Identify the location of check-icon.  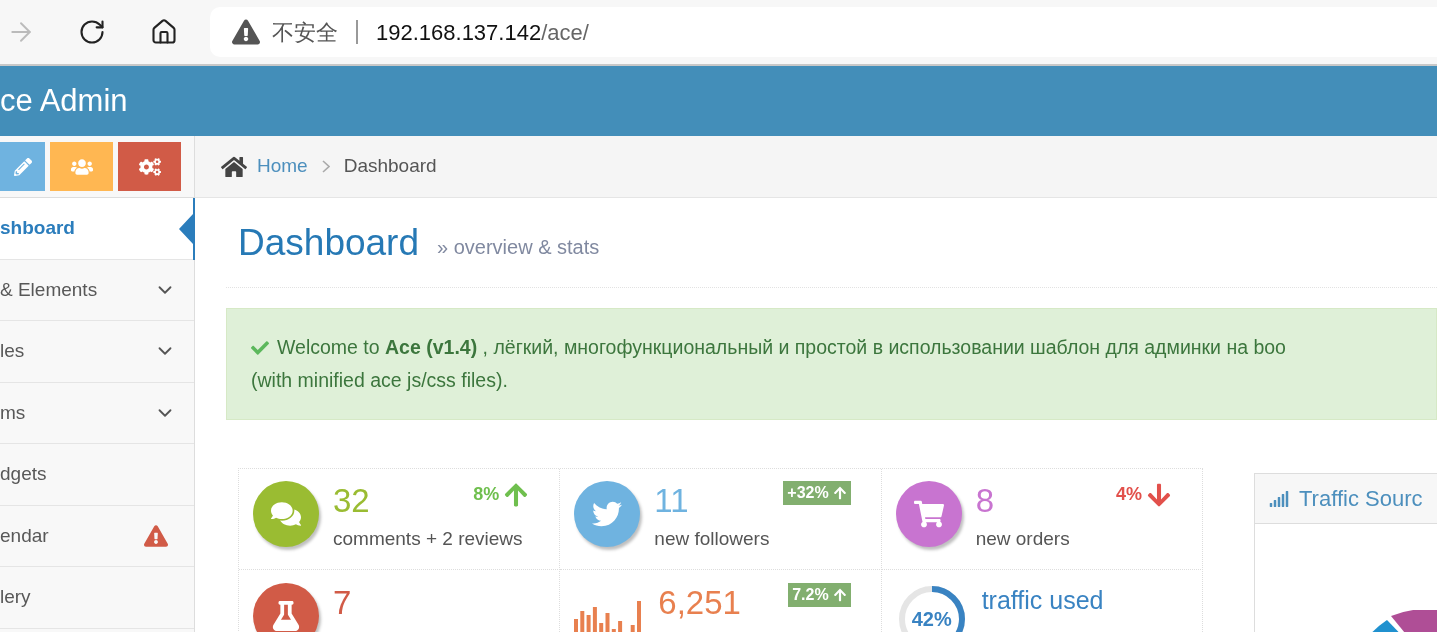
(260, 347).